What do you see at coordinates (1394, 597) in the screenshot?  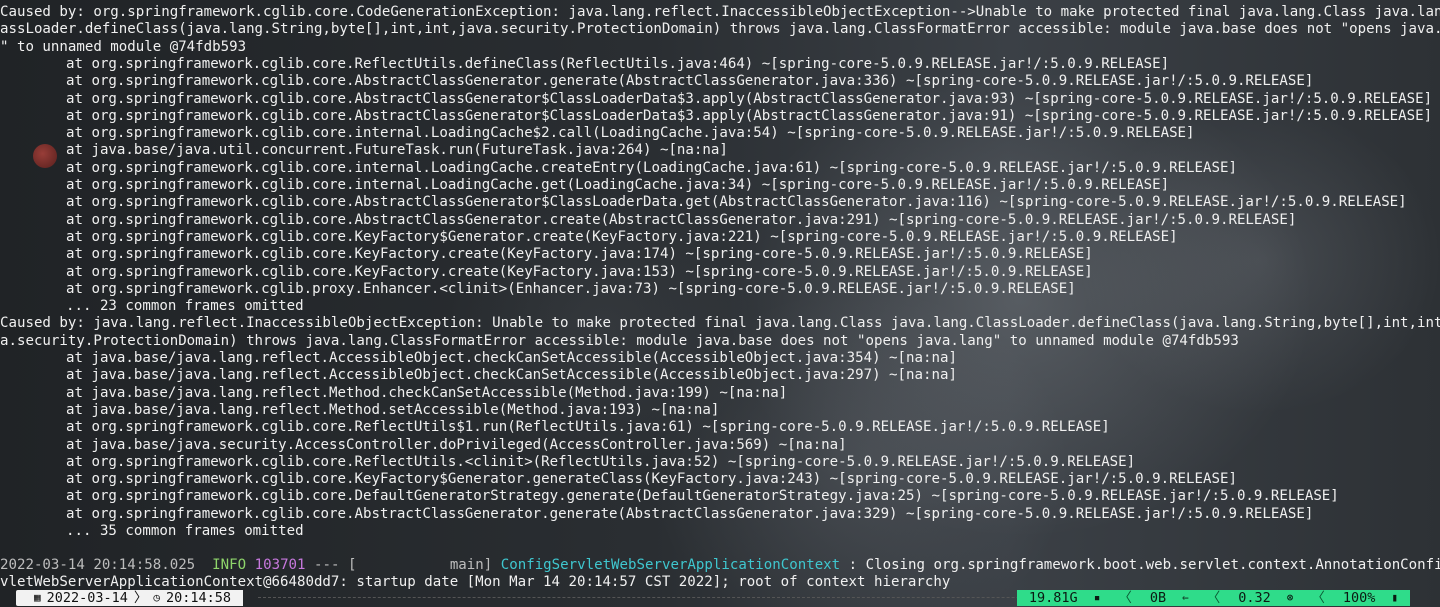 I see `battery-icon: ▮` at bounding box center [1394, 597].